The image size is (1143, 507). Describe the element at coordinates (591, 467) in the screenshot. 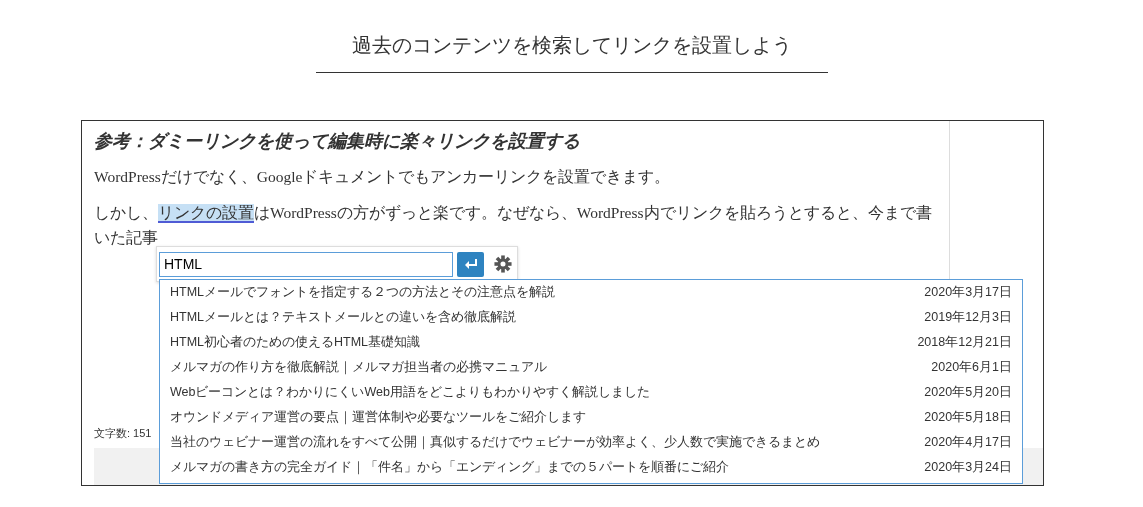

I see `search-result: メルマガの書き方の完全ガイド｜「件名」から「エンディング」までの５パートを順番にご紹介 2020年3月24日` at that location.